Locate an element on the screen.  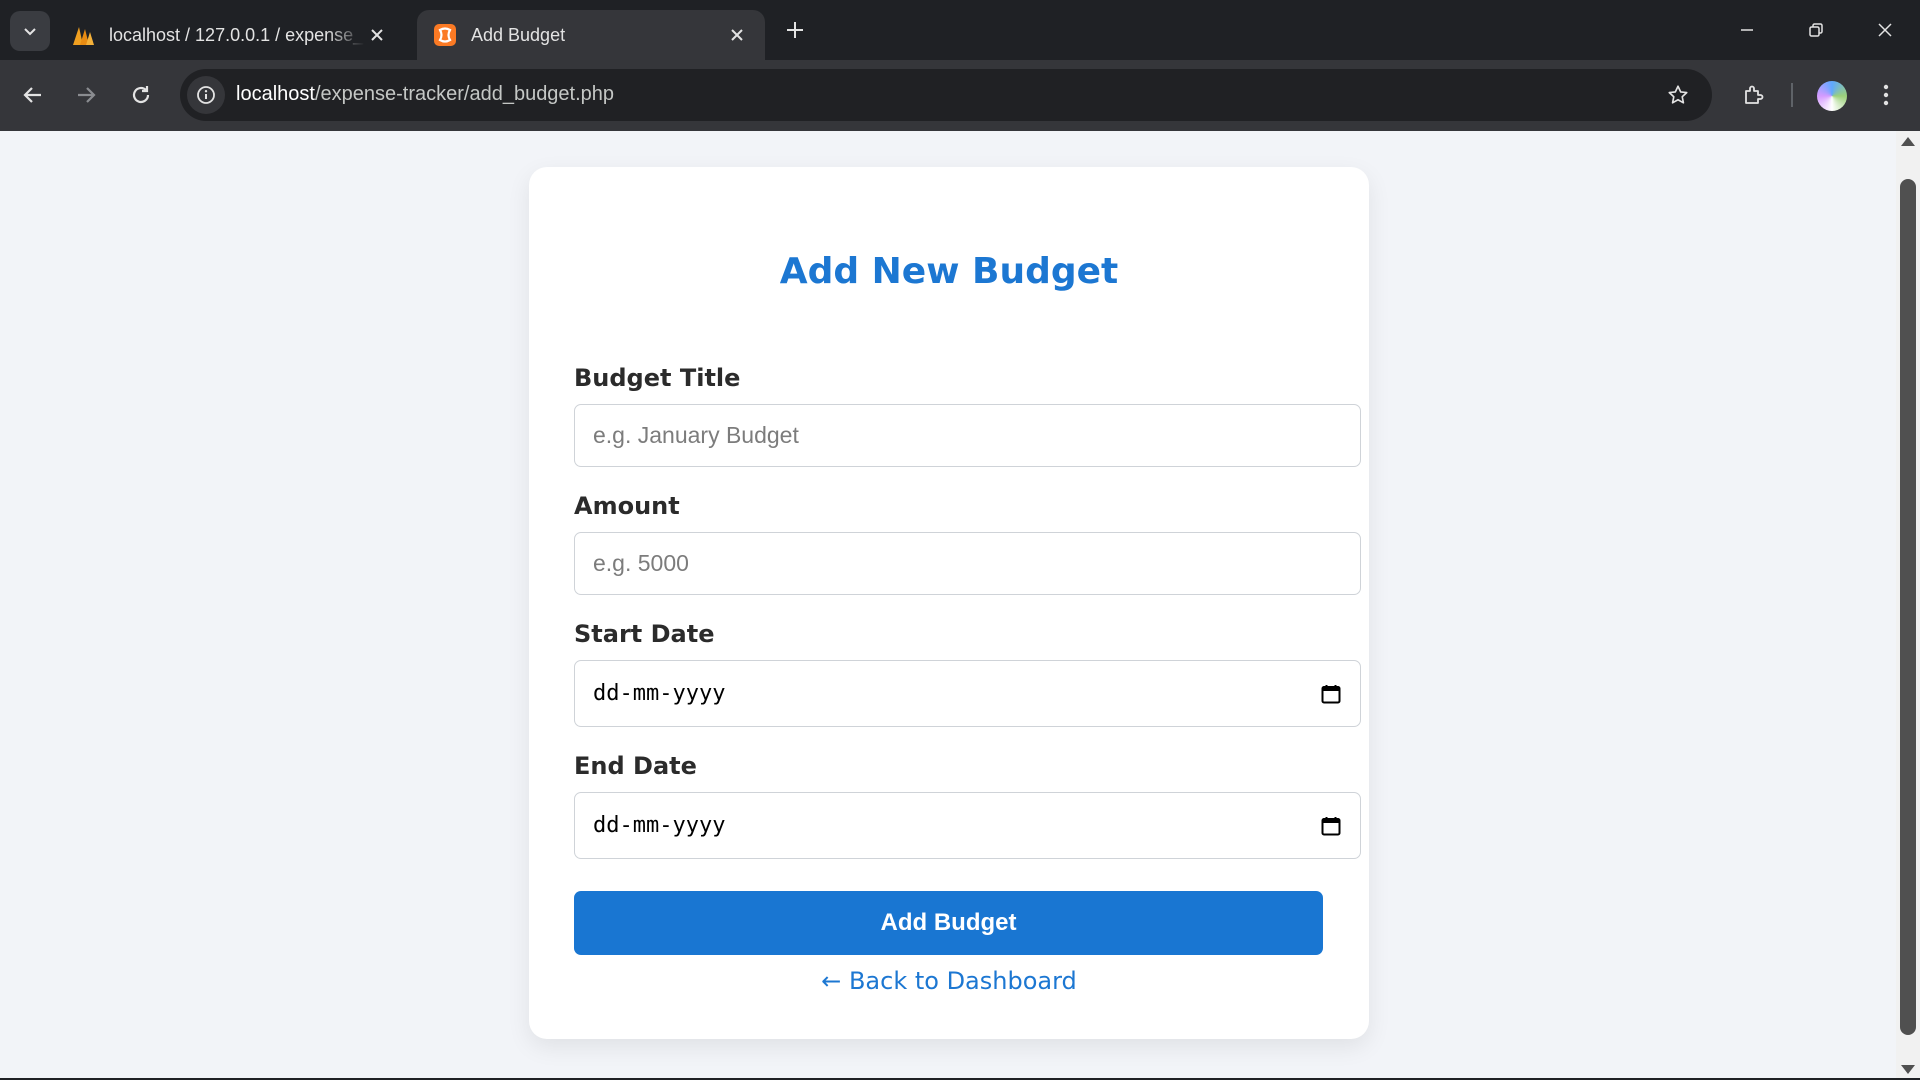
arrow-right-icon is located at coordinates (87, 95).